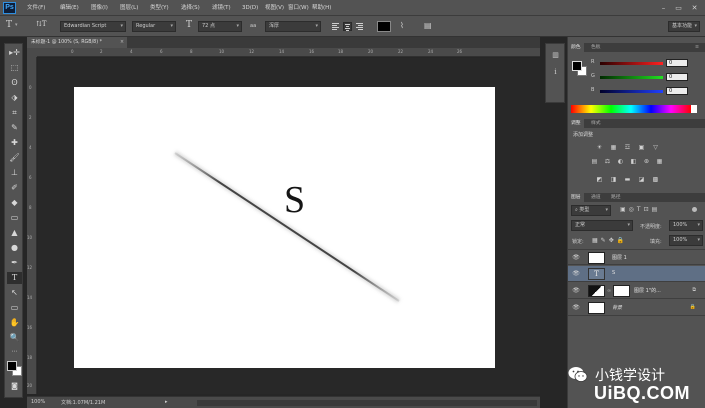 Image resolution: width=705 pixels, height=408 pixels. Describe the element at coordinates (555, 55) in the screenshot. I see `history-panel-icon: ▥` at that location.